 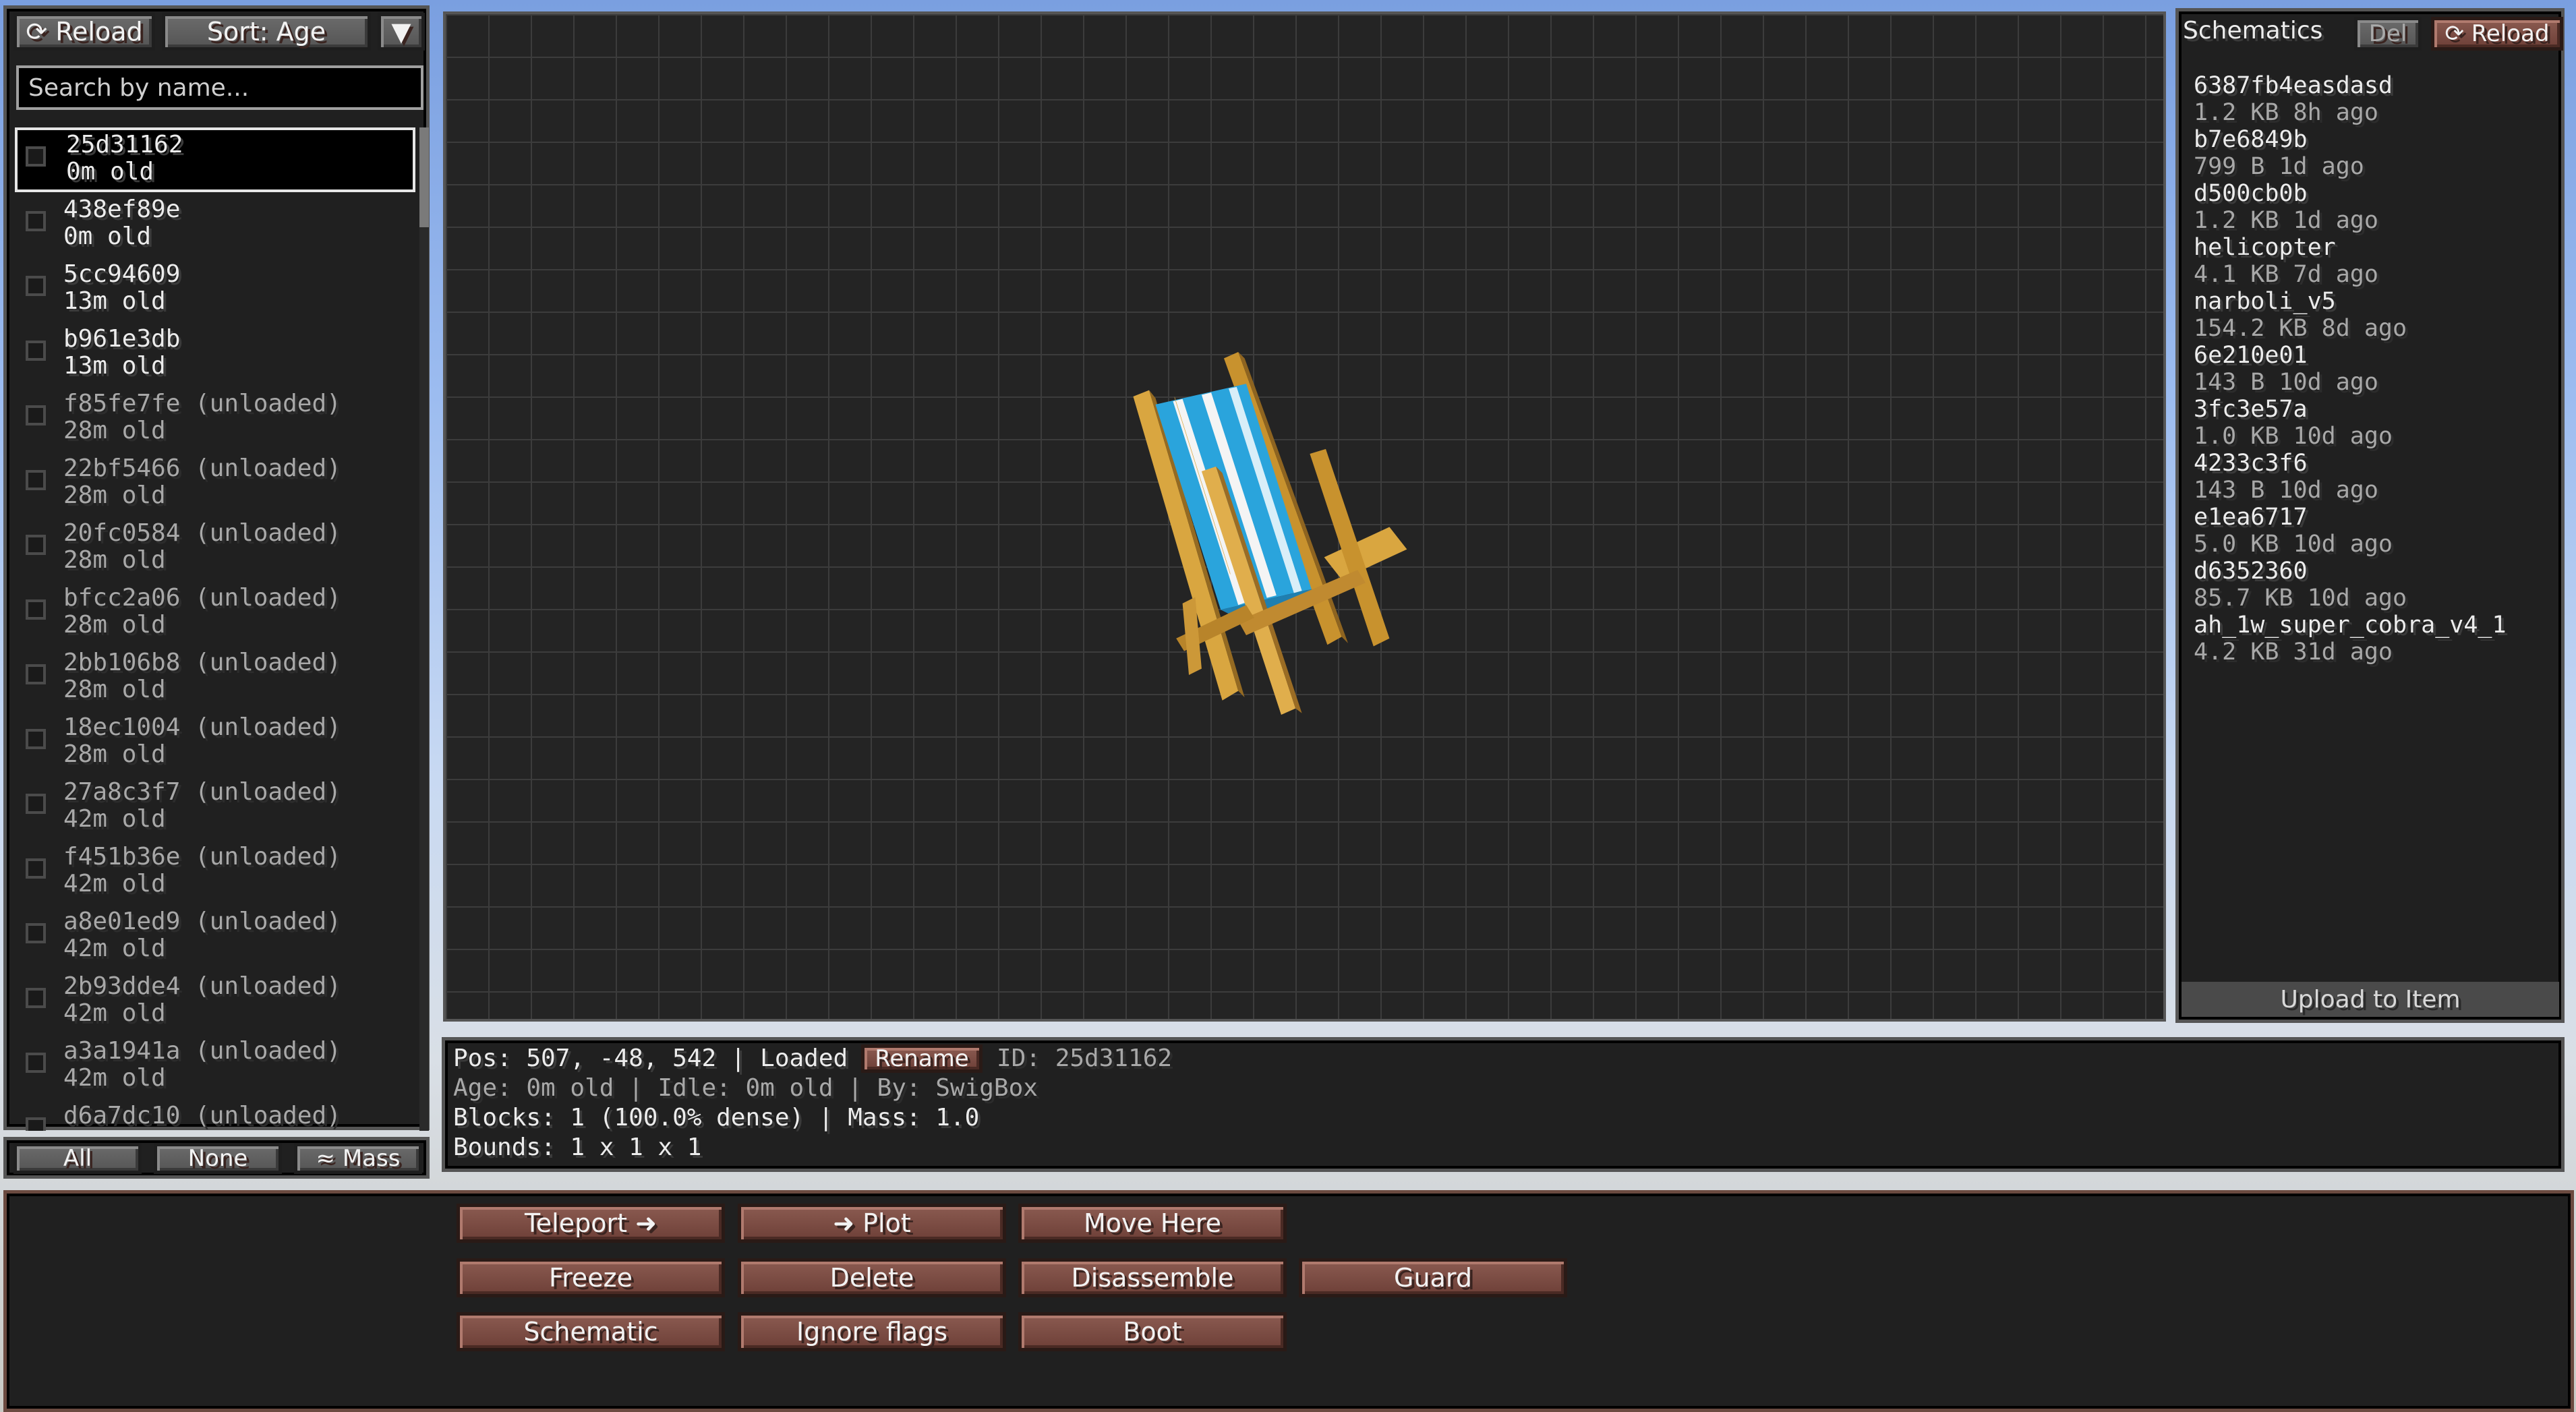 I want to click on entity-name: 2b93dde4 (unloaded), so click(x=202, y=986).